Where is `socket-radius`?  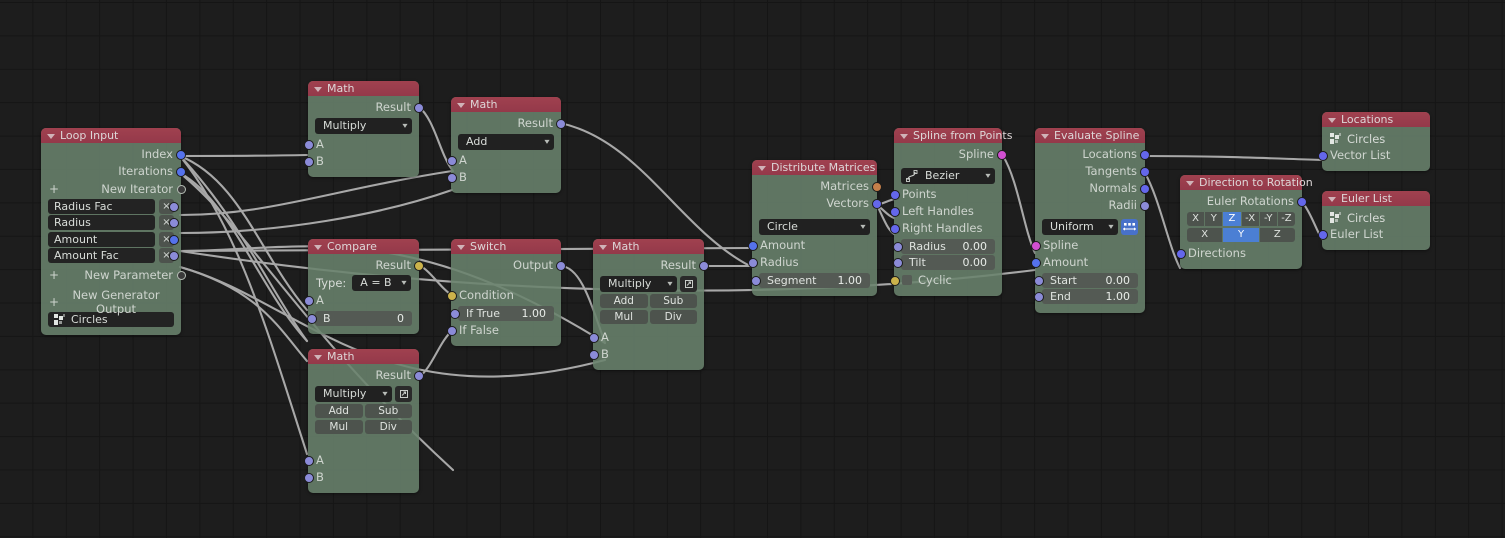 socket-radius is located at coordinates (173, 223).